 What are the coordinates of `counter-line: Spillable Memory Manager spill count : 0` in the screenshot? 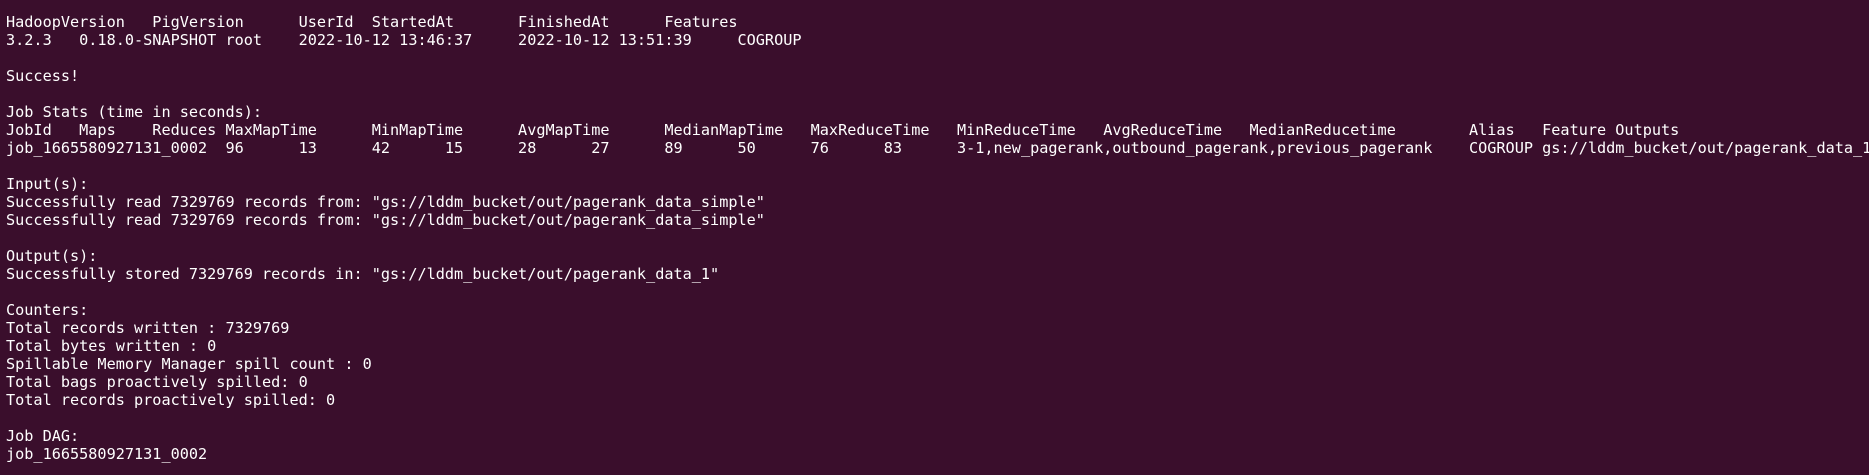 It's located at (189, 364).